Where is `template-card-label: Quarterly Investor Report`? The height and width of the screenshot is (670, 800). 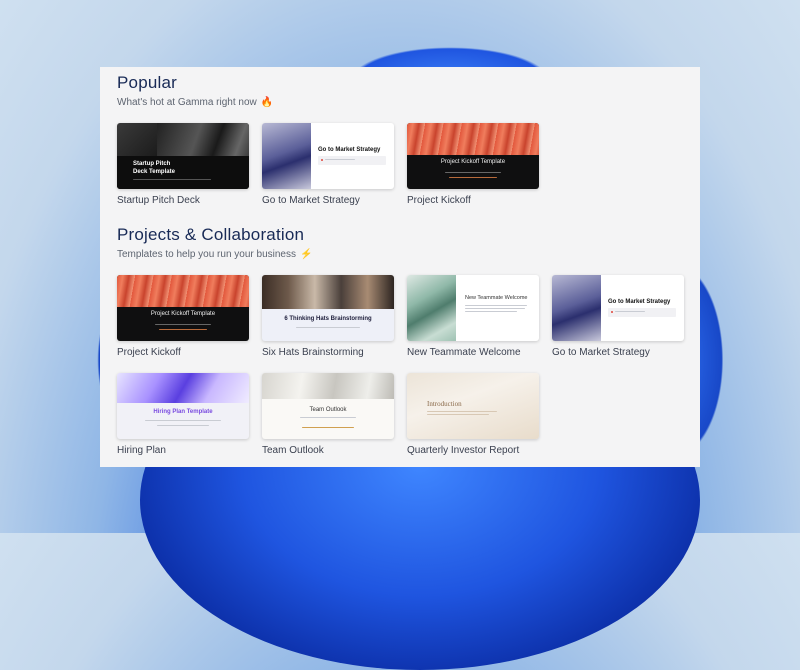
template-card-label: Quarterly Investor Report is located at coordinates (473, 450).